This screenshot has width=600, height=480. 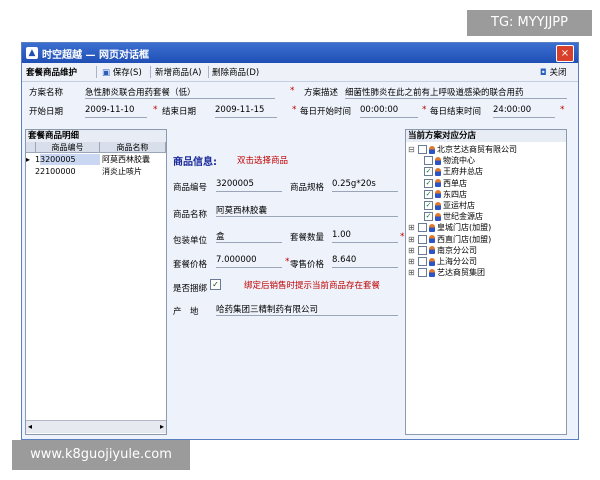 What do you see at coordinates (68, 147) in the screenshot?
I see `column-header-code: 商品编号` at bounding box center [68, 147].